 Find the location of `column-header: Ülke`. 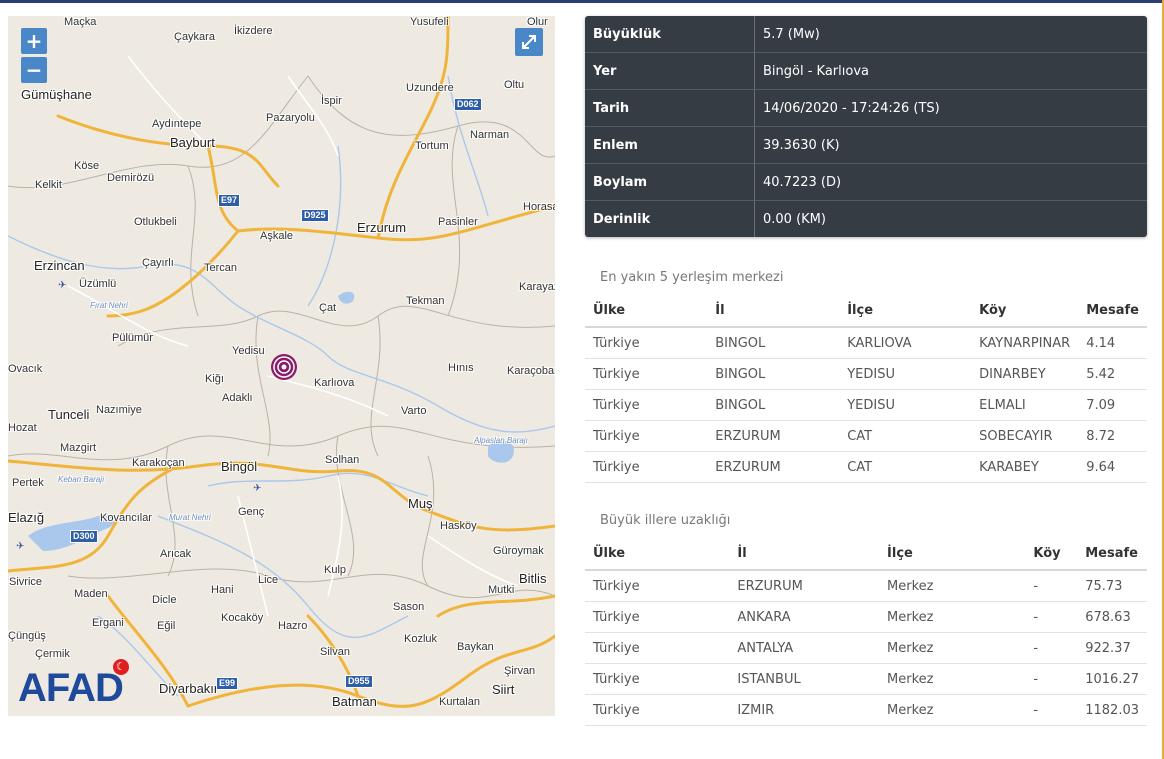

column-header: Ülke is located at coordinates (646, 311).